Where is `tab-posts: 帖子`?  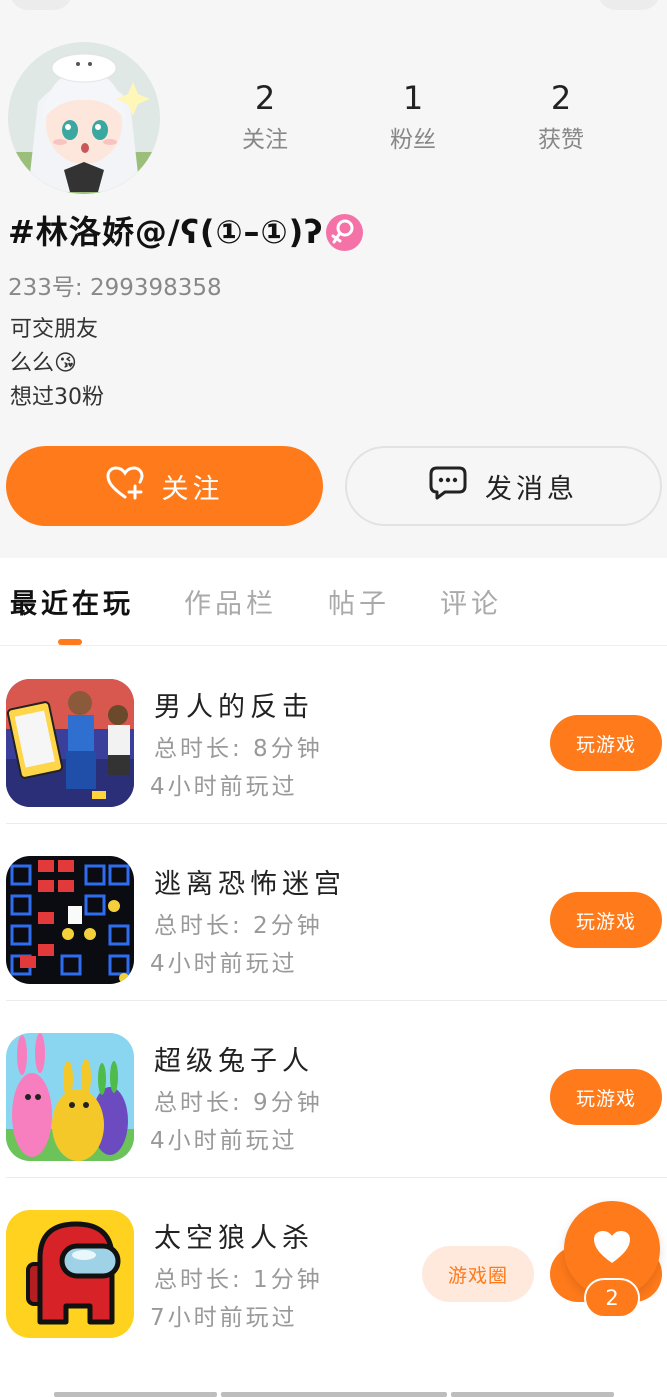
tab-posts: 帖子 is located at coordinates (359, 601).